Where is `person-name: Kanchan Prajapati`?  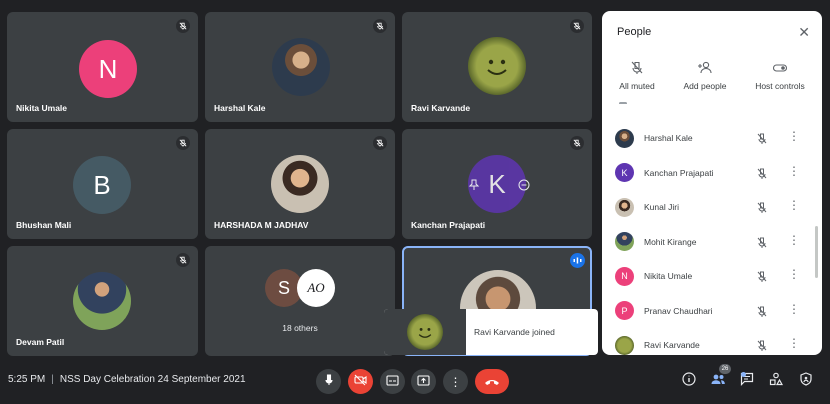 person-name: Kanchan Prajapati is located at coordinates (679, 172).